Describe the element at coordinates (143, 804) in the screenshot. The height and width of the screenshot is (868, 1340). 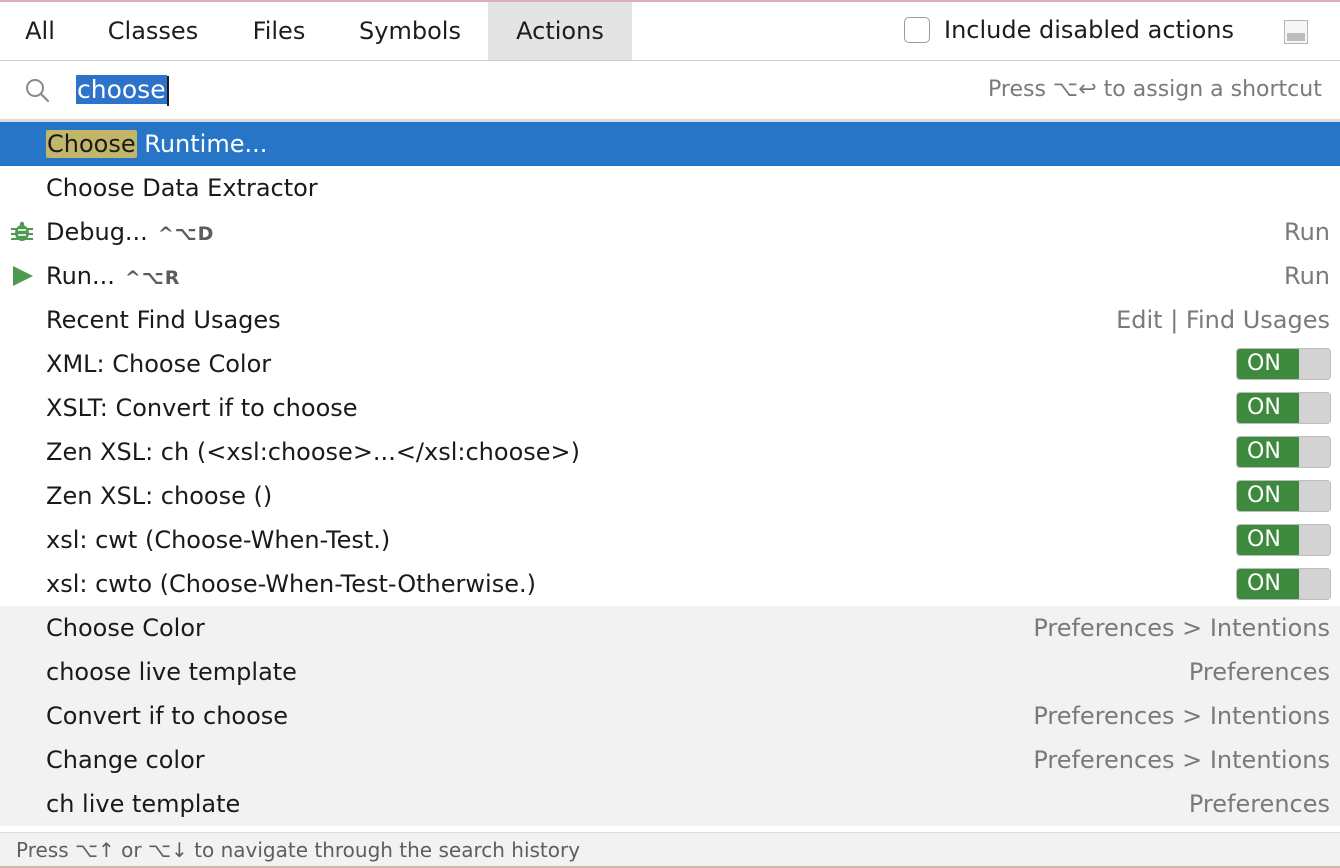
I see `result-label: ch live template` at that location.